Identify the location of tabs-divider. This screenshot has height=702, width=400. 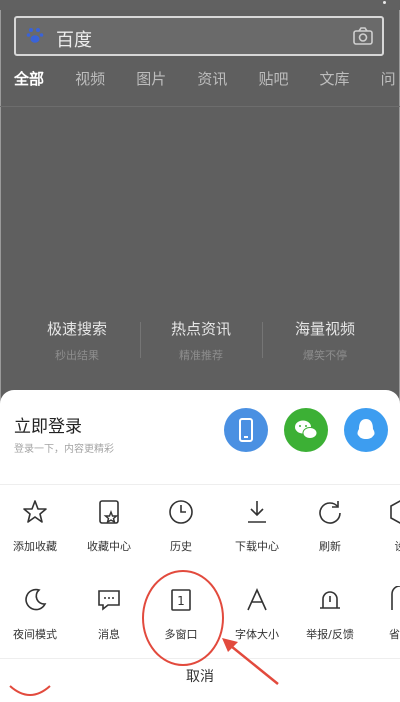
(200, 106).